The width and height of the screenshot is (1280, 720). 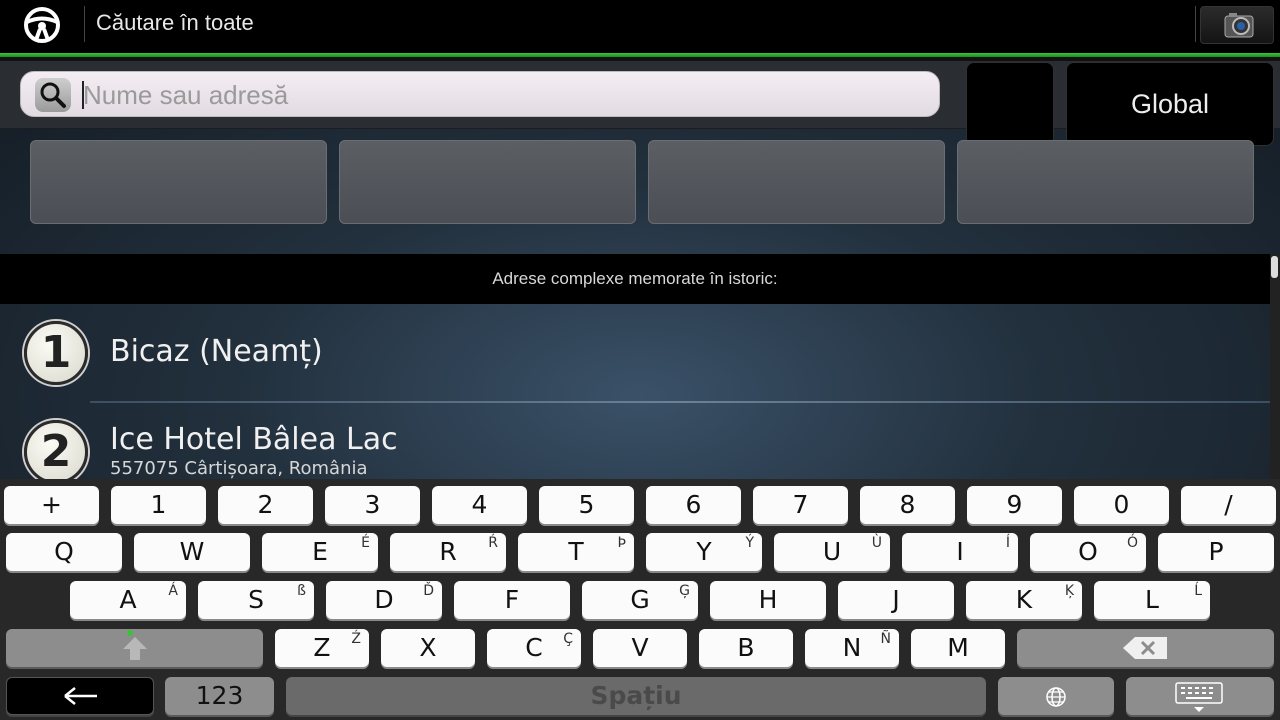 What do you see at coordinates (1014, 505) in the screenshot?
I see `key-9: 9` at bounding box center [1014, 505].